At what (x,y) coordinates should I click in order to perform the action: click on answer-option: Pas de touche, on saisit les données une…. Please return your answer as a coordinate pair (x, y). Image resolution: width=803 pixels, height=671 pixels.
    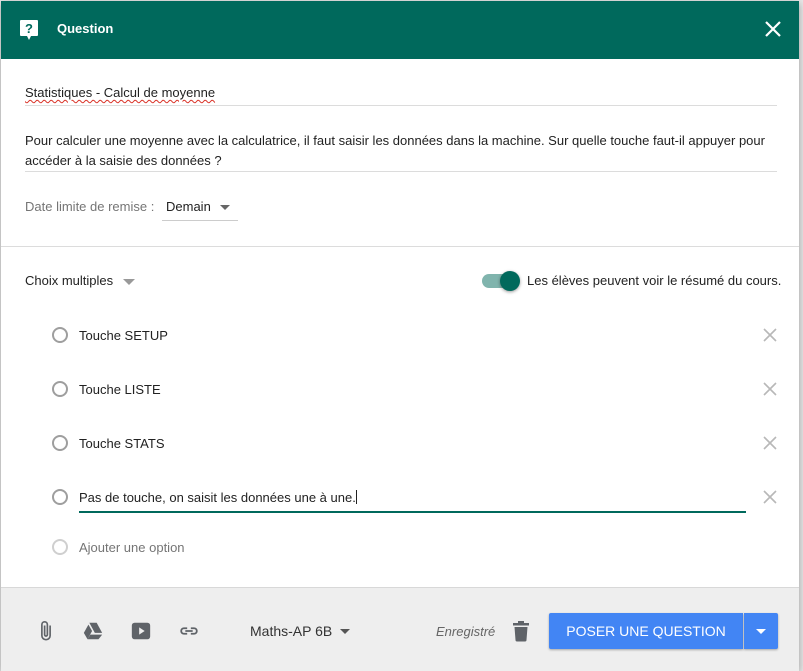
    Looking at the image, I should click on (400, 509).